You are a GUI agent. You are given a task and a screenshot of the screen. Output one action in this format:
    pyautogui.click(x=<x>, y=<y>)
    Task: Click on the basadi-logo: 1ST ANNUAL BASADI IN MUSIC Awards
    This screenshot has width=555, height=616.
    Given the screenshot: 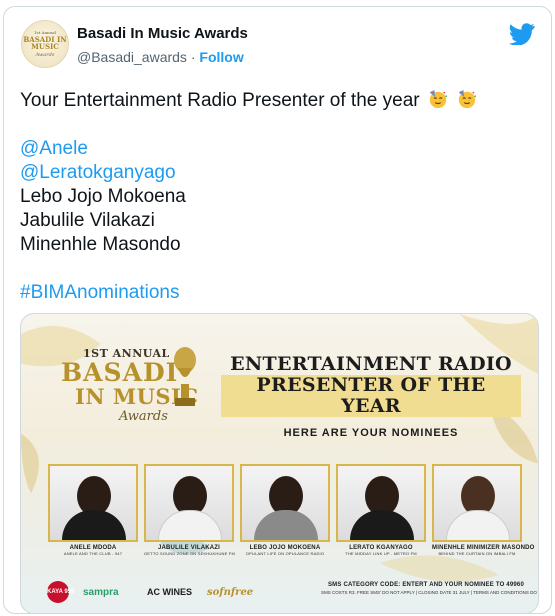 What is the action you would take?
    pyautogui.click(x=146, y=387)
    